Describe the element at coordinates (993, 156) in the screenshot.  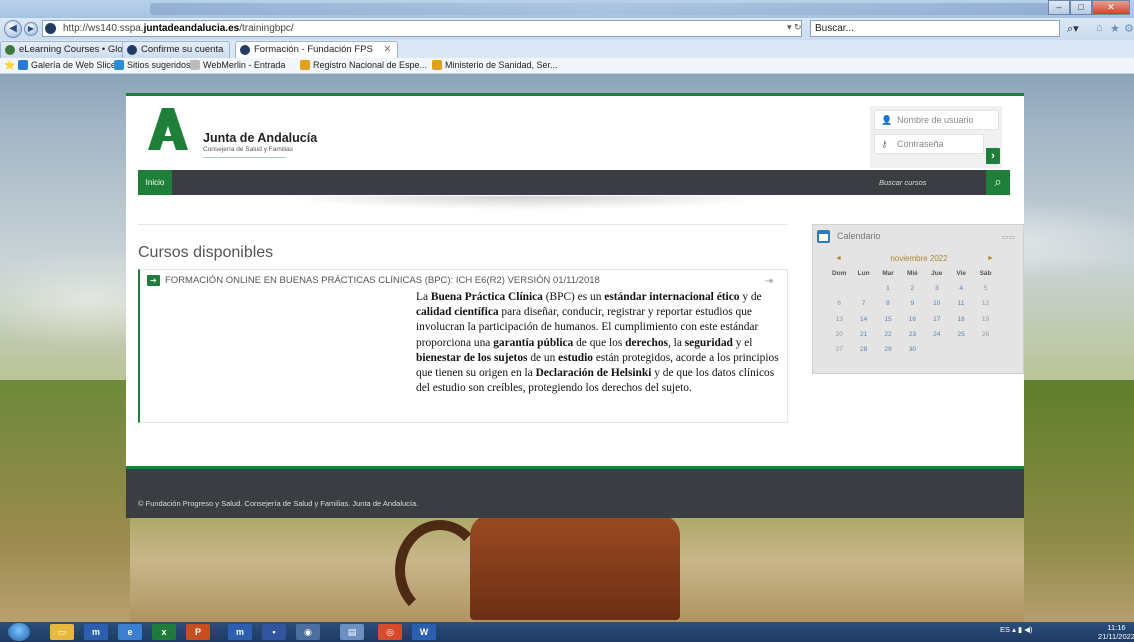
I see `login-submit-button: ›` at that location.